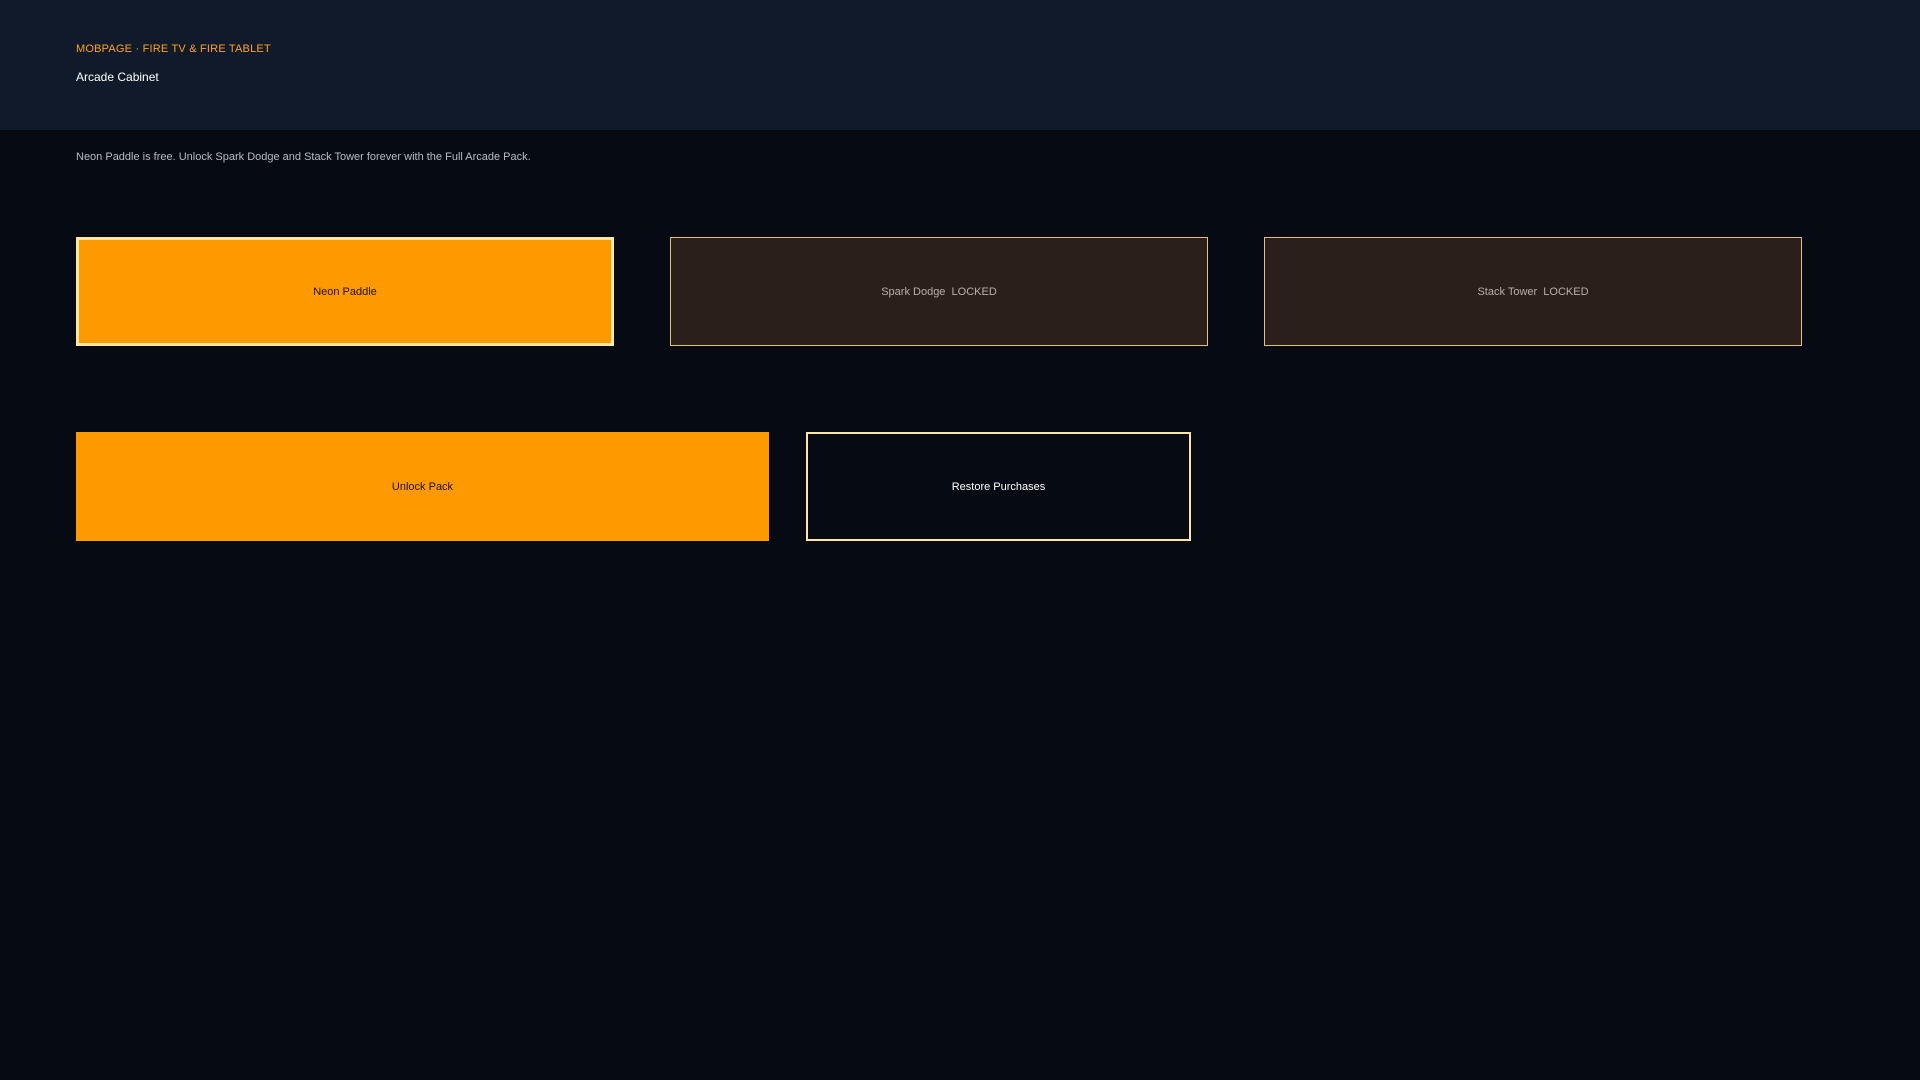 The height and width of the screenshot is (1080, 1920). What do you see at coordinates (422, 486) in the screenshot?
I see `unlock-pack-button: Unlock Pack` at bounding box center [422, 486].